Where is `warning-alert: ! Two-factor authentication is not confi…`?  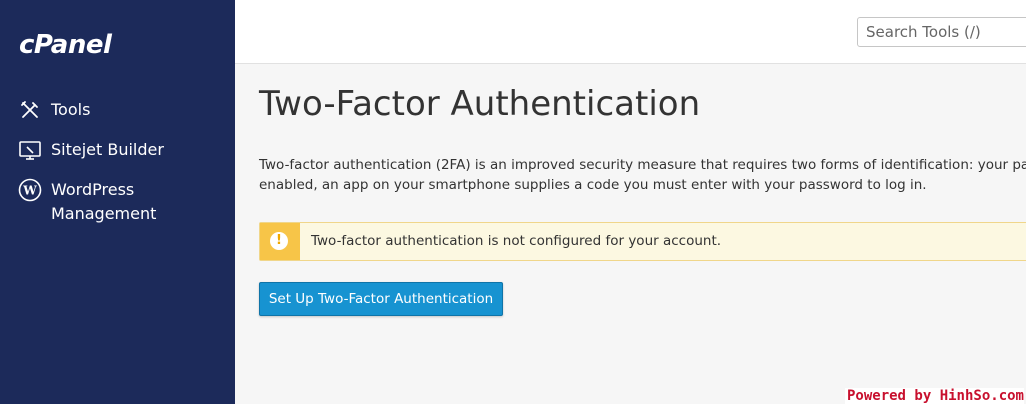 warning-alert: ! Two-factor authentication is not confi… is located at coordinates (642, 241).